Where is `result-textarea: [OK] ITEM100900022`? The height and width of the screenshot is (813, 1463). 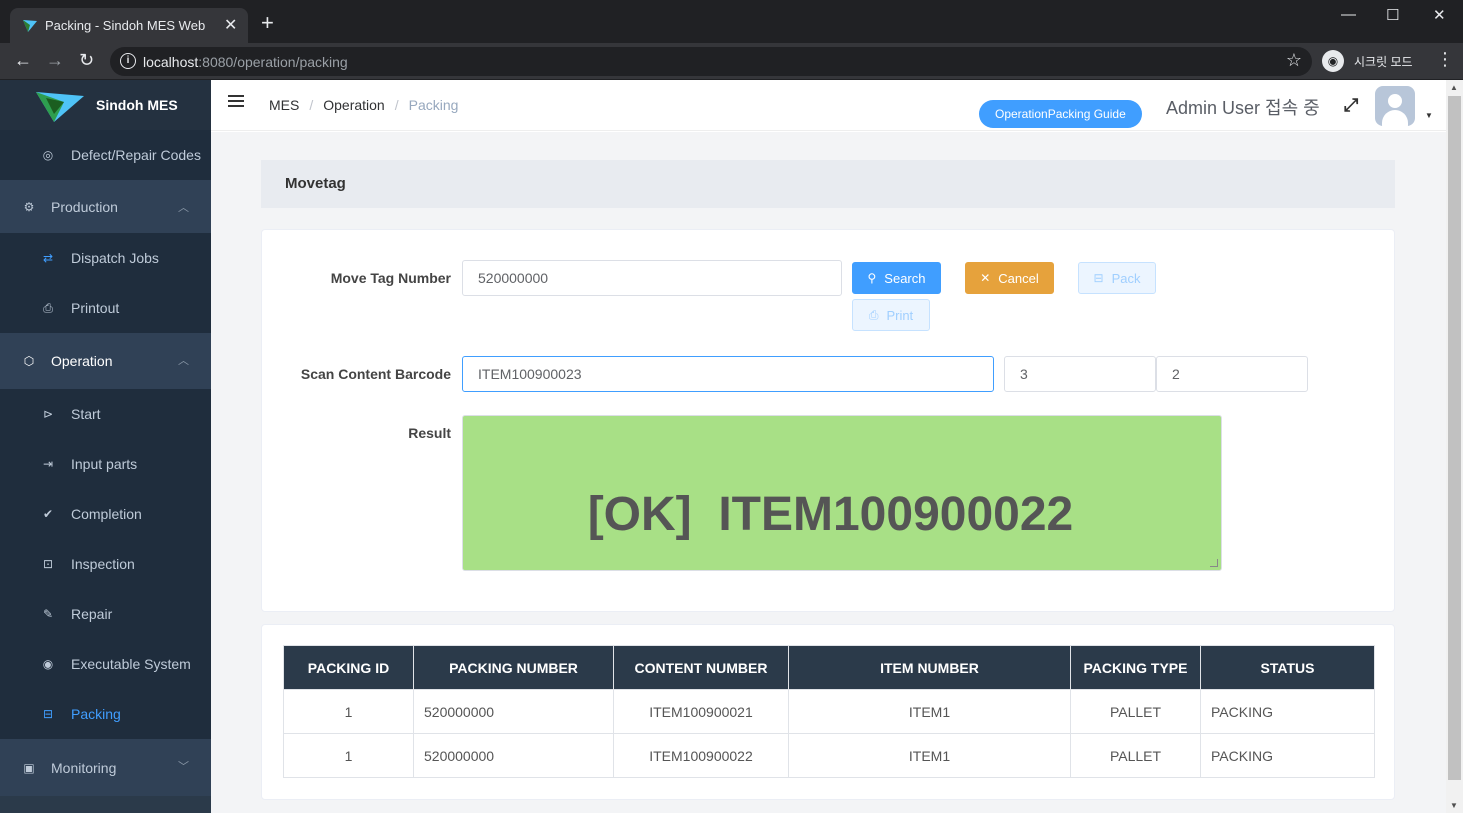
result-textarea: [OK] ITEM100900022 is located at coordinates (842, 493).